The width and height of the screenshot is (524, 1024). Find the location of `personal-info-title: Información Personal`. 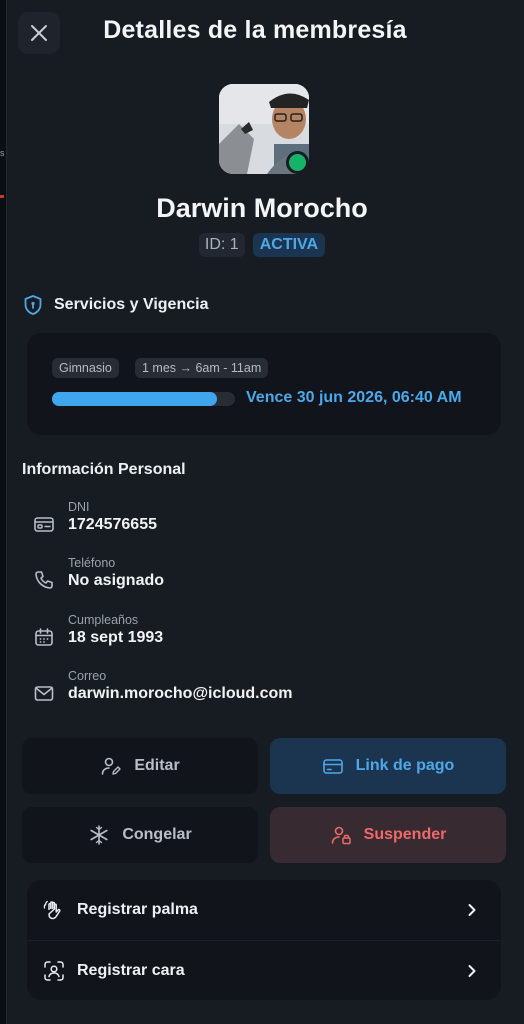

personal-info-title: Información Personal is located at coordinates (104, 469).